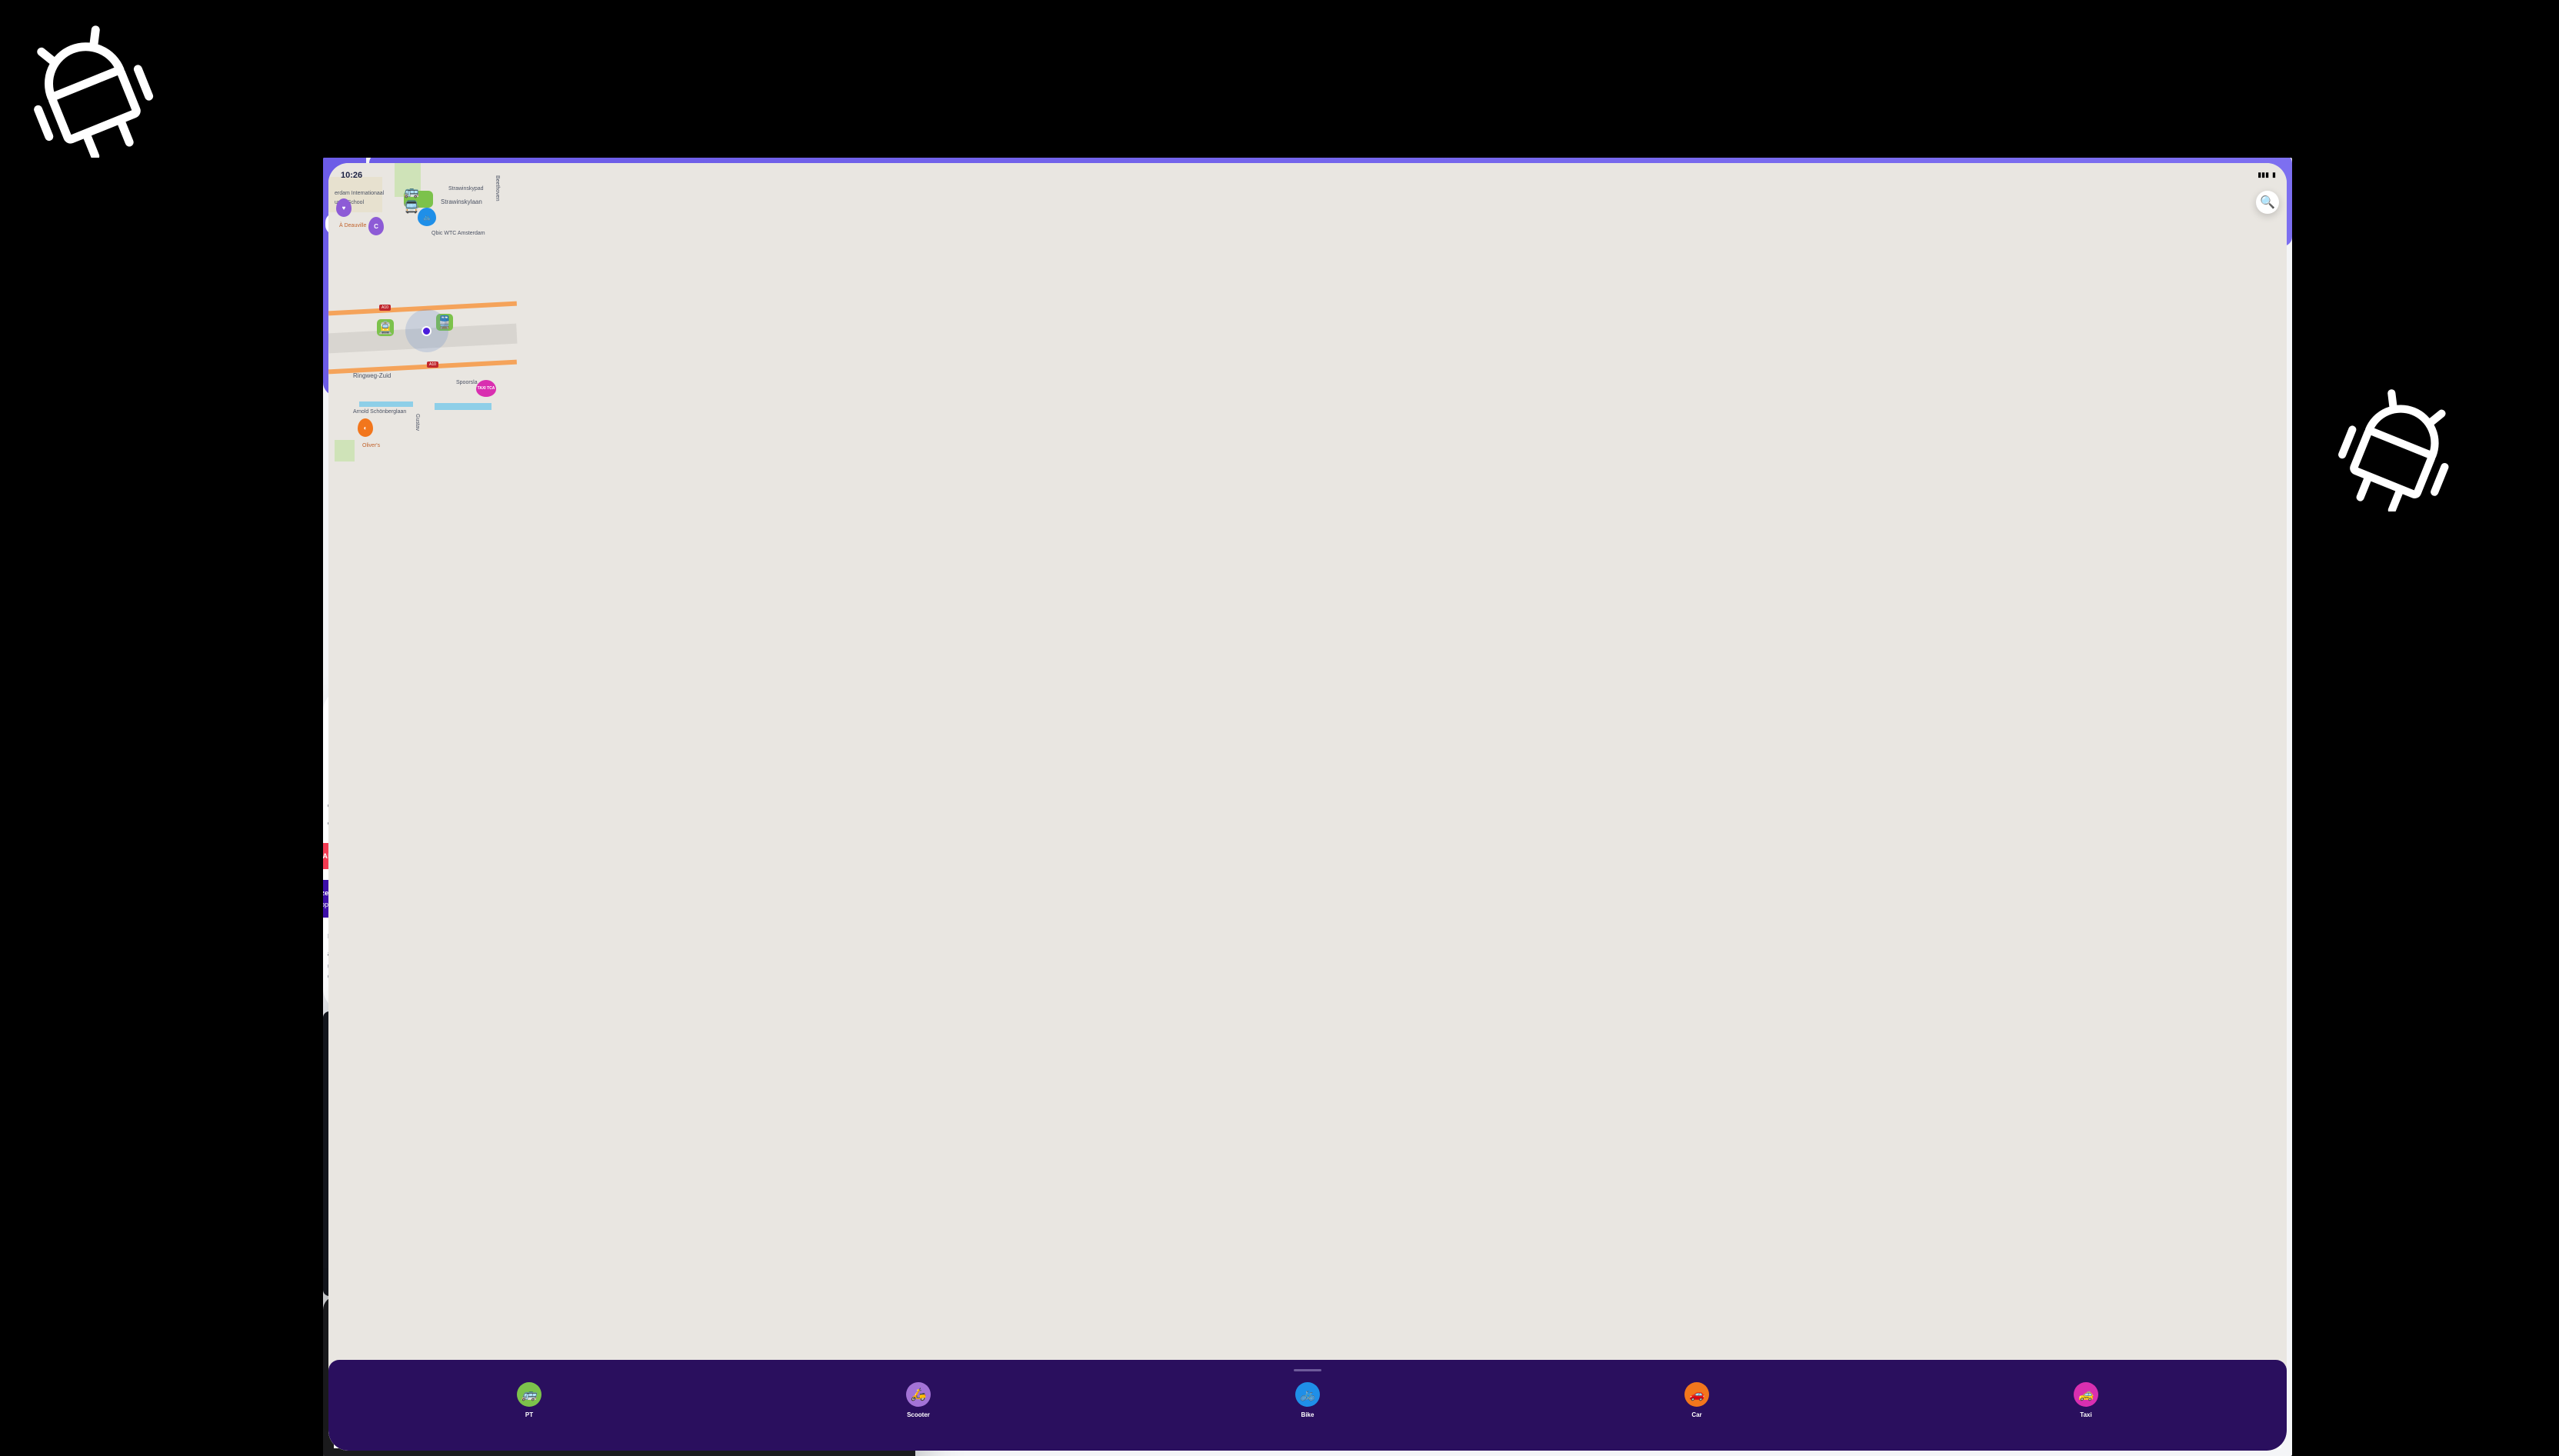 This screenshot has height=1456, width=2559. I want to click on taxi-icon: 🚕, so click(2086, 1394).